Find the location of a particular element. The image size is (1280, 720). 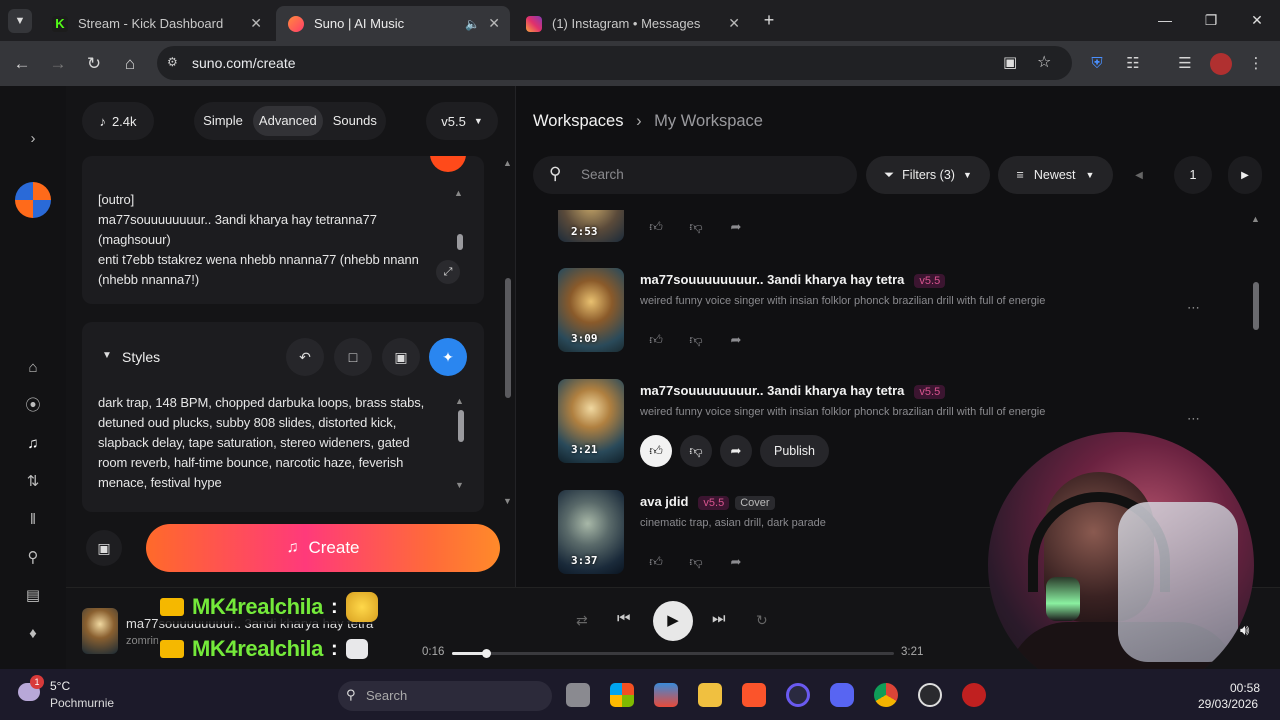

forward-icon: → is located at coordinates (58, 64).